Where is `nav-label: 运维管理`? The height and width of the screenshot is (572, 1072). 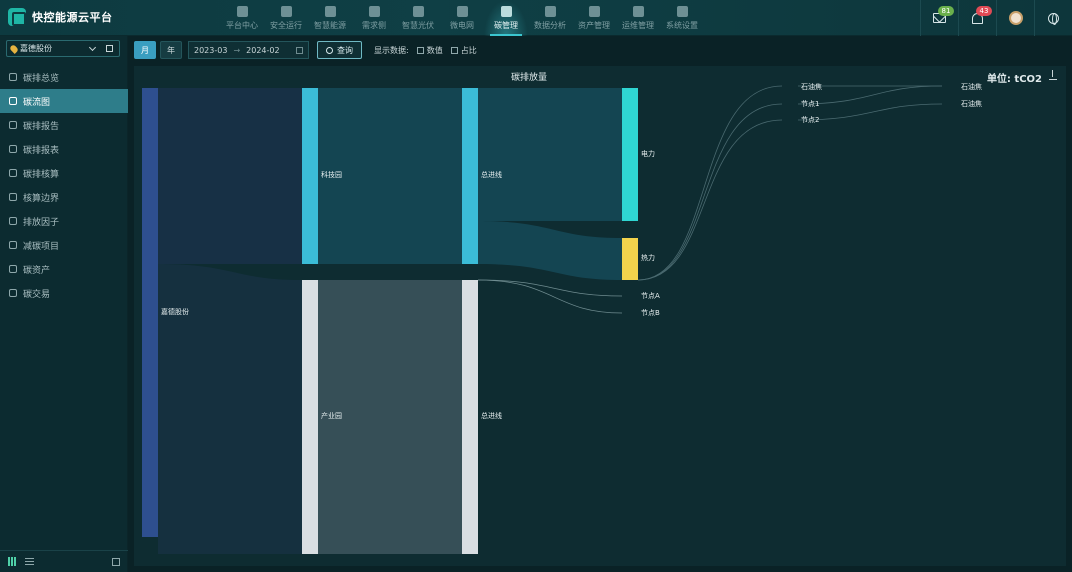
nav-label: 运维管理 is located at coordinates (638, 25).